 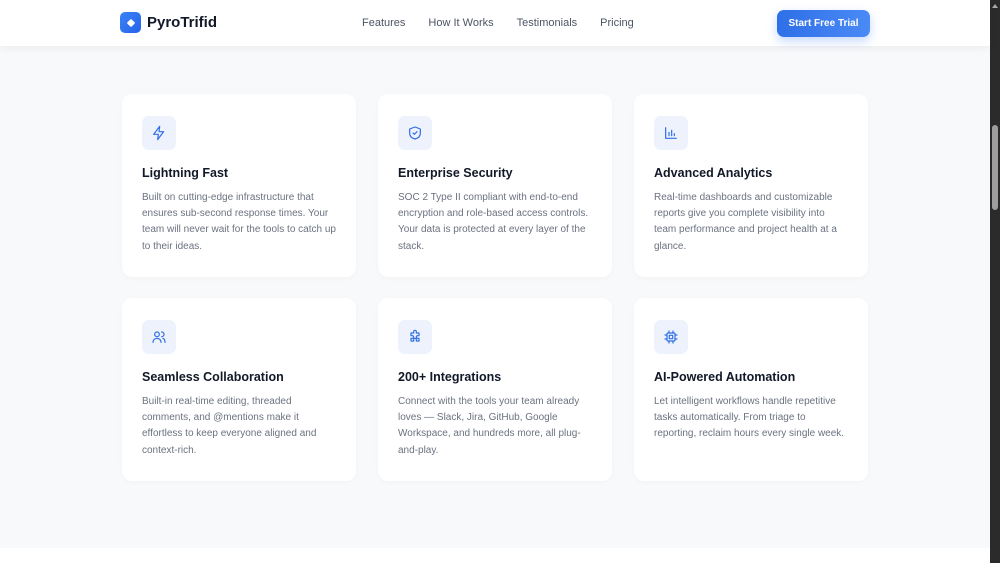 I want to click on next-section, so click(x=495, y=555).